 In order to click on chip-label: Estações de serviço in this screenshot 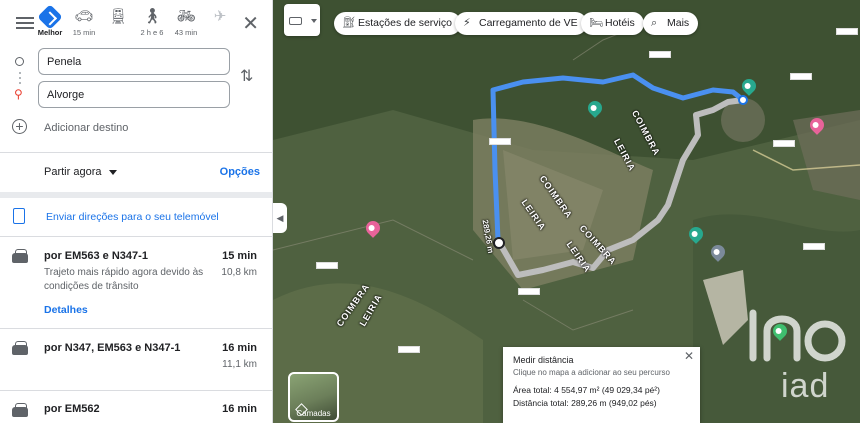, I will do `click(405, 23)`.